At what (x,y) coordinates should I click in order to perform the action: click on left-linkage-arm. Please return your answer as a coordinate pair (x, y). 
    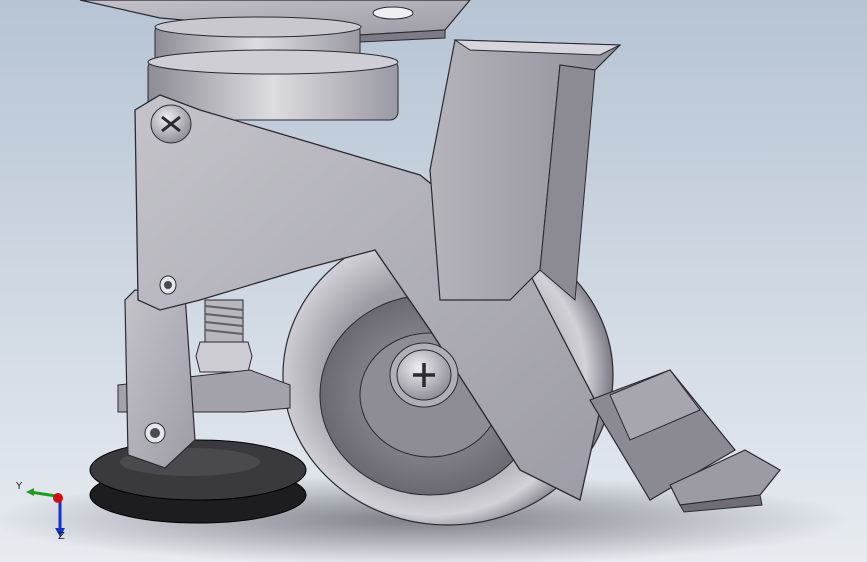
    Looking at the image, I should click on (160, 379).